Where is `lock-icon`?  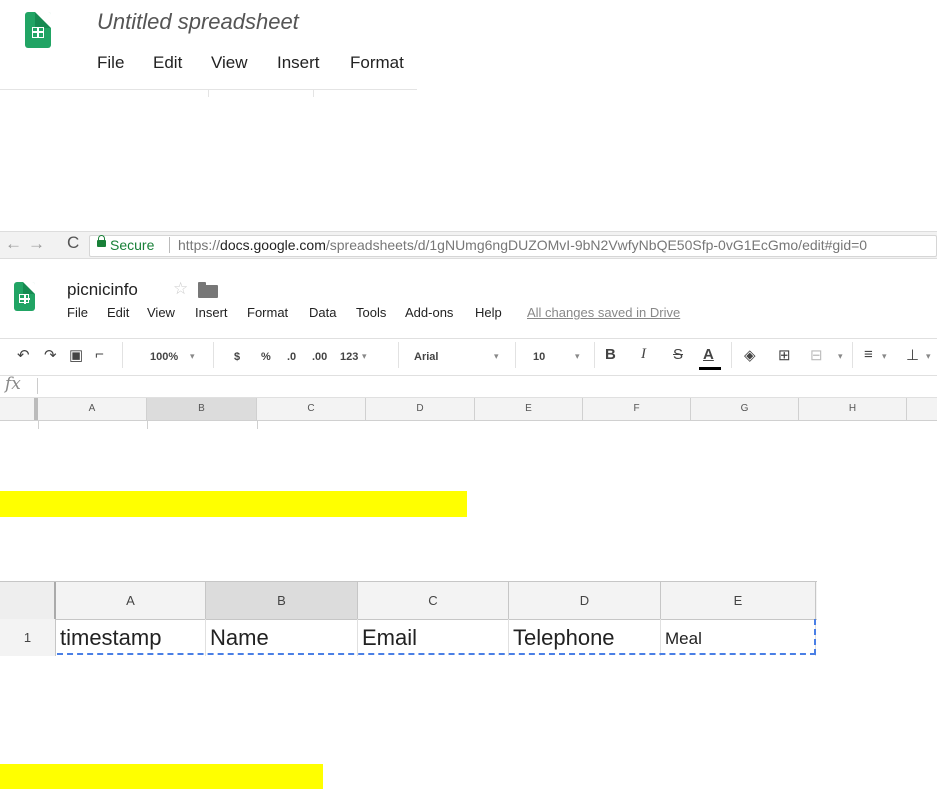
lock-icon is located at coordinates (101, 241).